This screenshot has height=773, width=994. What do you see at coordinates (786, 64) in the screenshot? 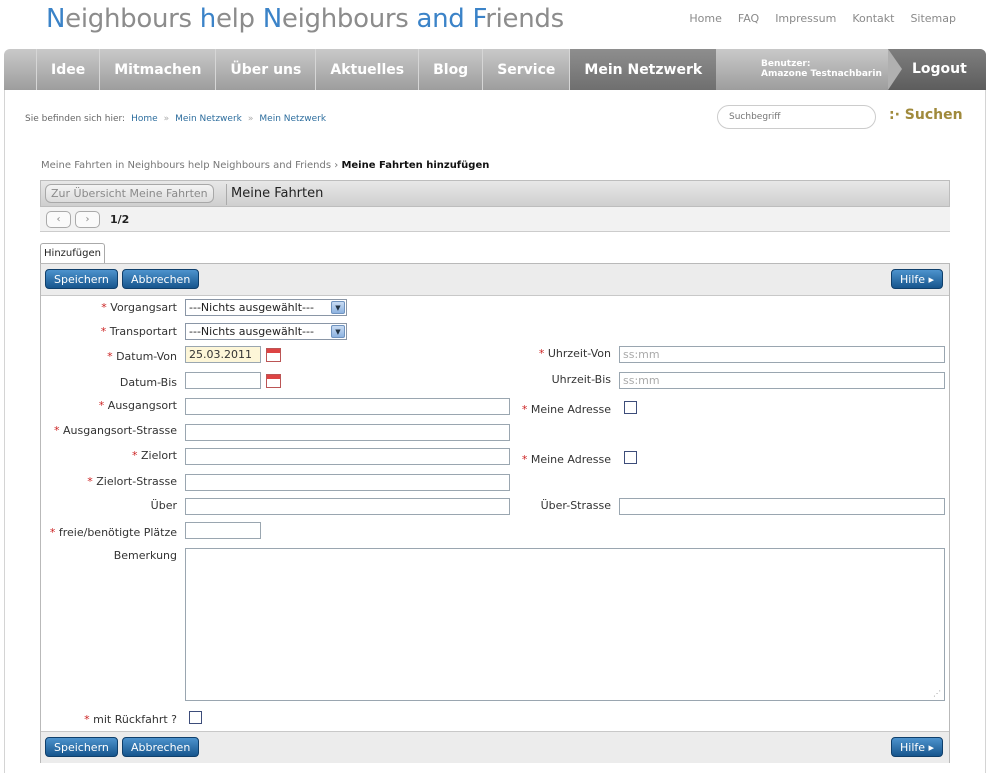
I see `user-label: Benutzer:` at bounding box center [786, 64].